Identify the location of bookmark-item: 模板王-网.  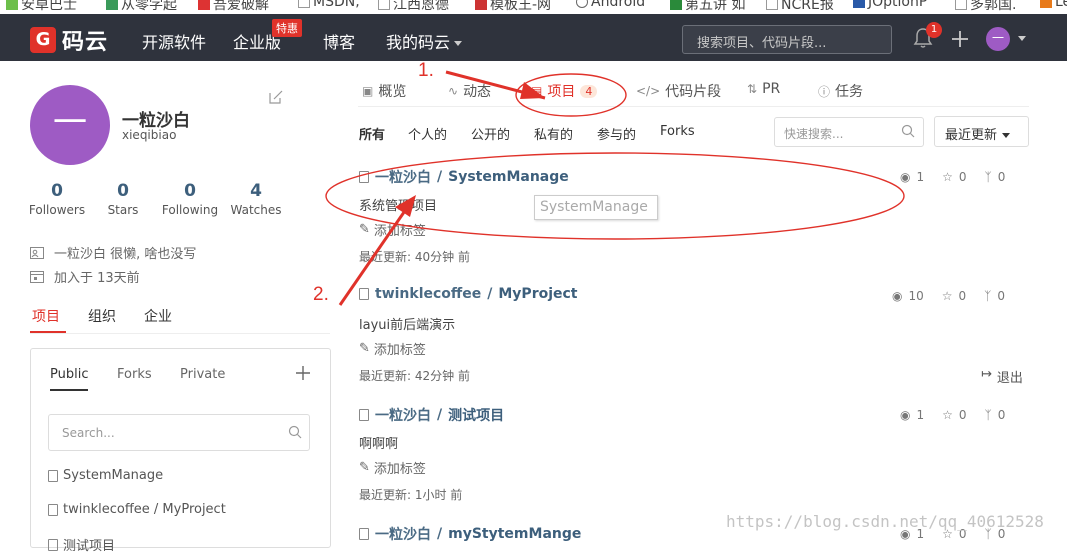
(513, 7).